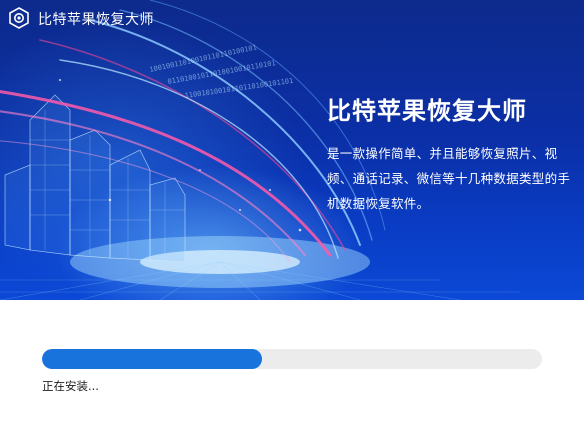  Describe the element at coordinates (292, 18) in the screenshot. I see `title-bar: 比特苹果恢复大师` at that location.